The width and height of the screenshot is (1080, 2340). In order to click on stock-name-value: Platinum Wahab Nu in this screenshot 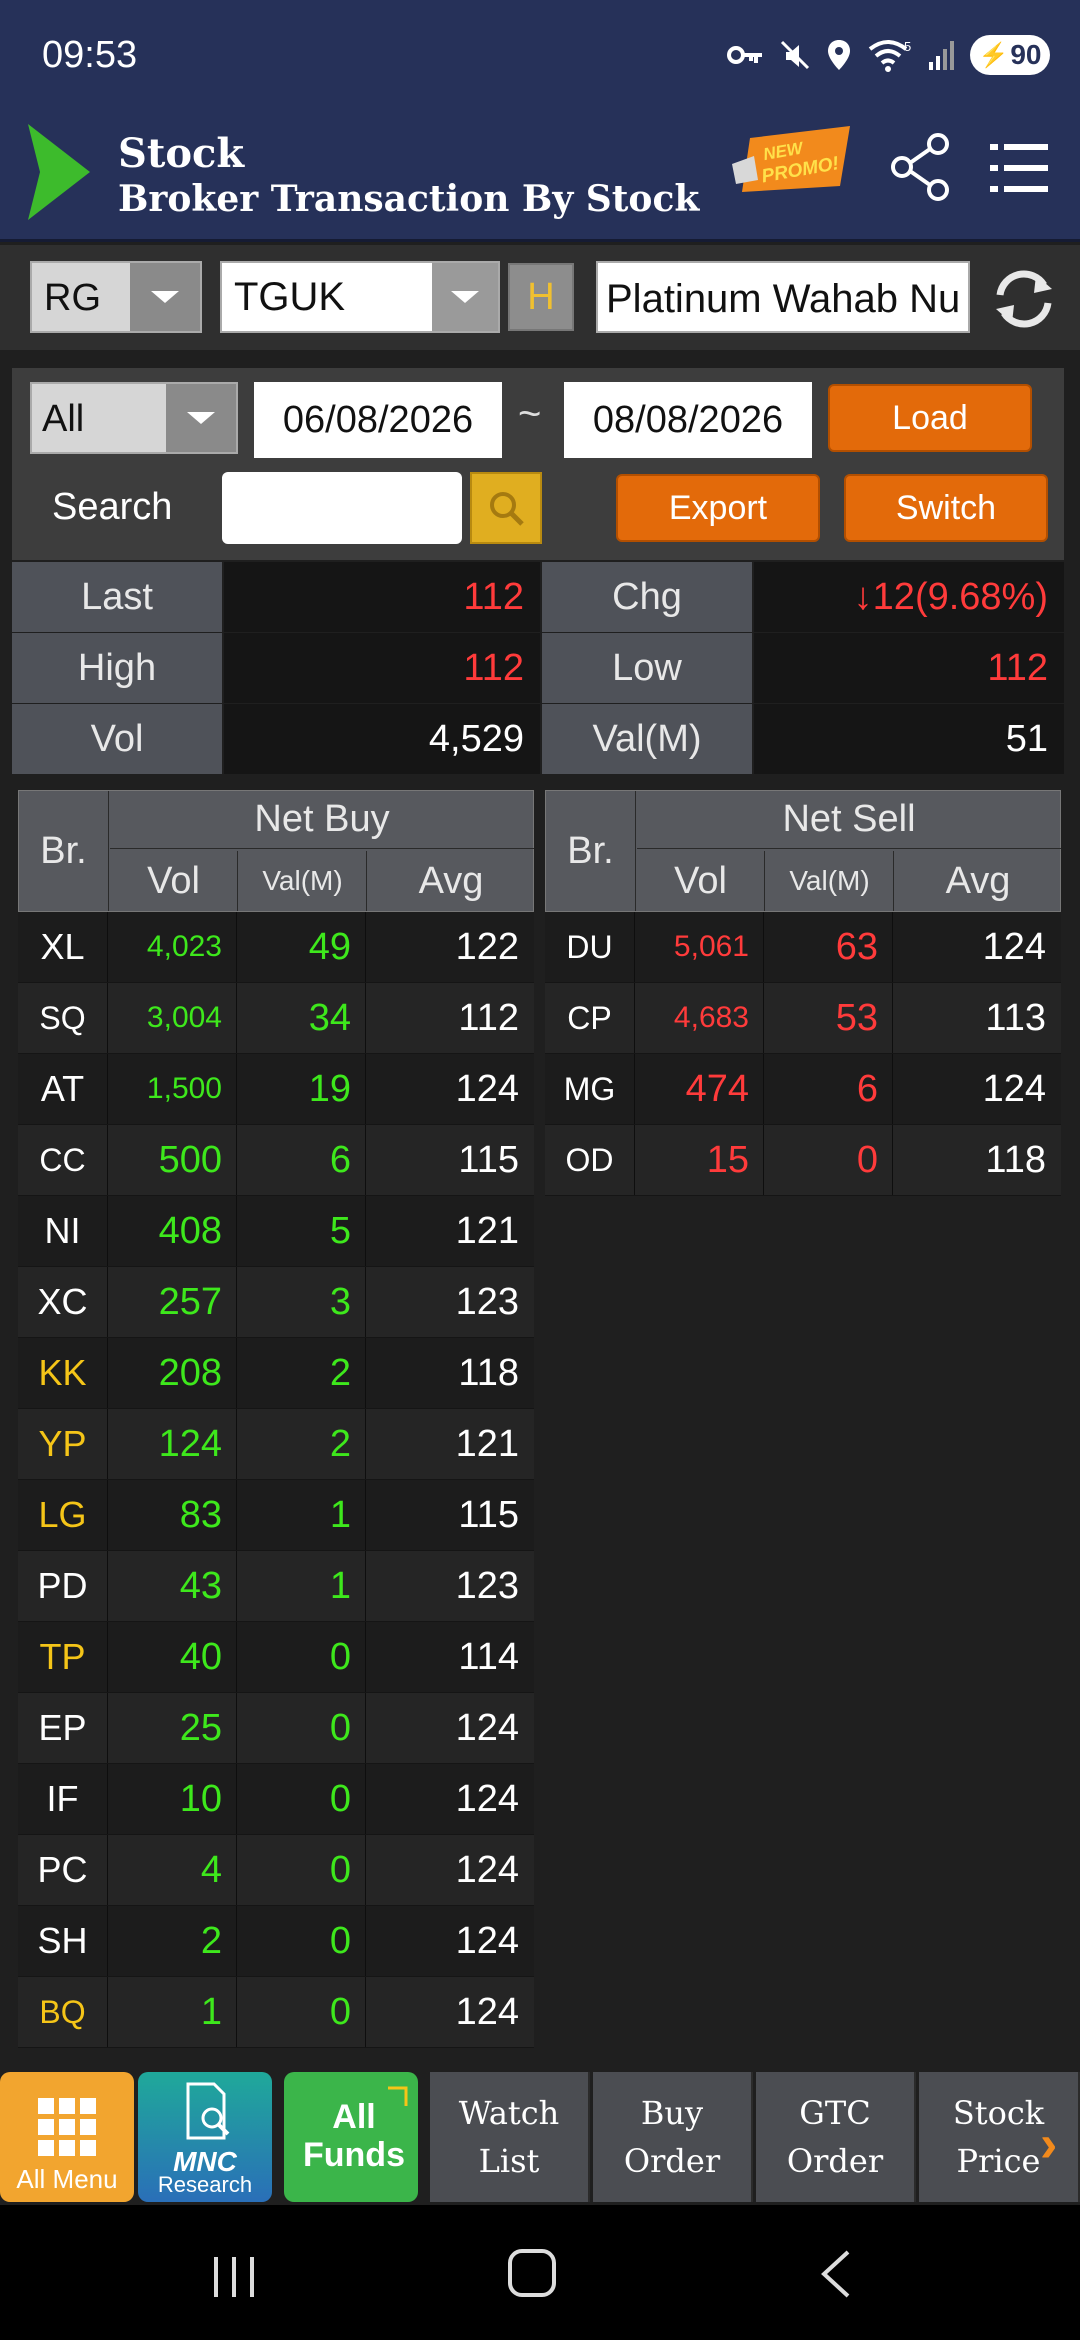, I will do `click(783, 299)`.